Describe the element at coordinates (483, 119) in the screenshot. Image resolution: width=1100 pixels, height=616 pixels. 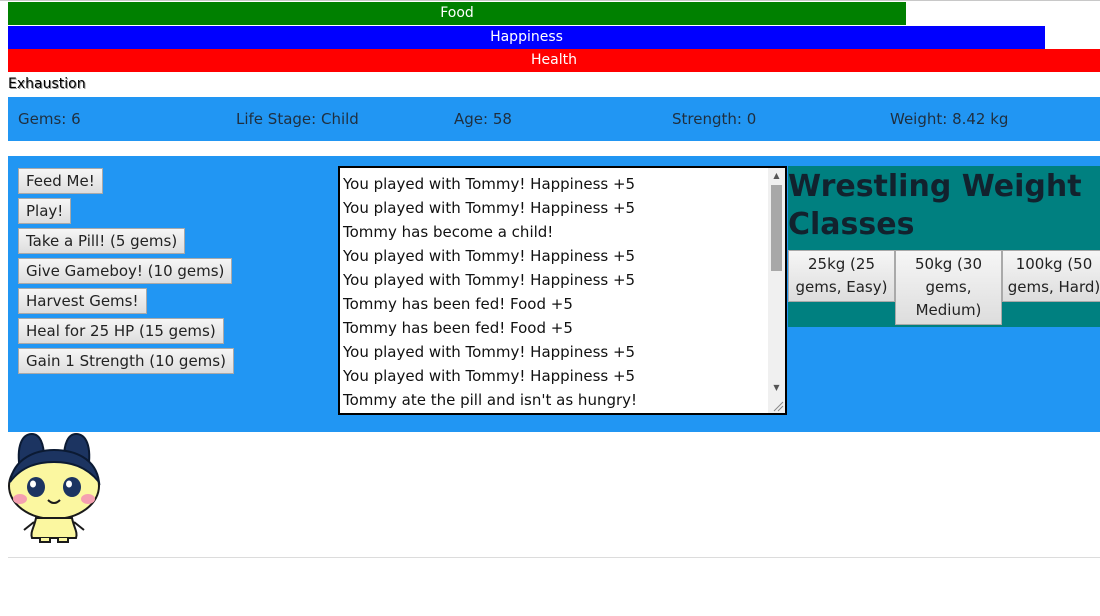
I see `age-stat: Age: 58` at that location.